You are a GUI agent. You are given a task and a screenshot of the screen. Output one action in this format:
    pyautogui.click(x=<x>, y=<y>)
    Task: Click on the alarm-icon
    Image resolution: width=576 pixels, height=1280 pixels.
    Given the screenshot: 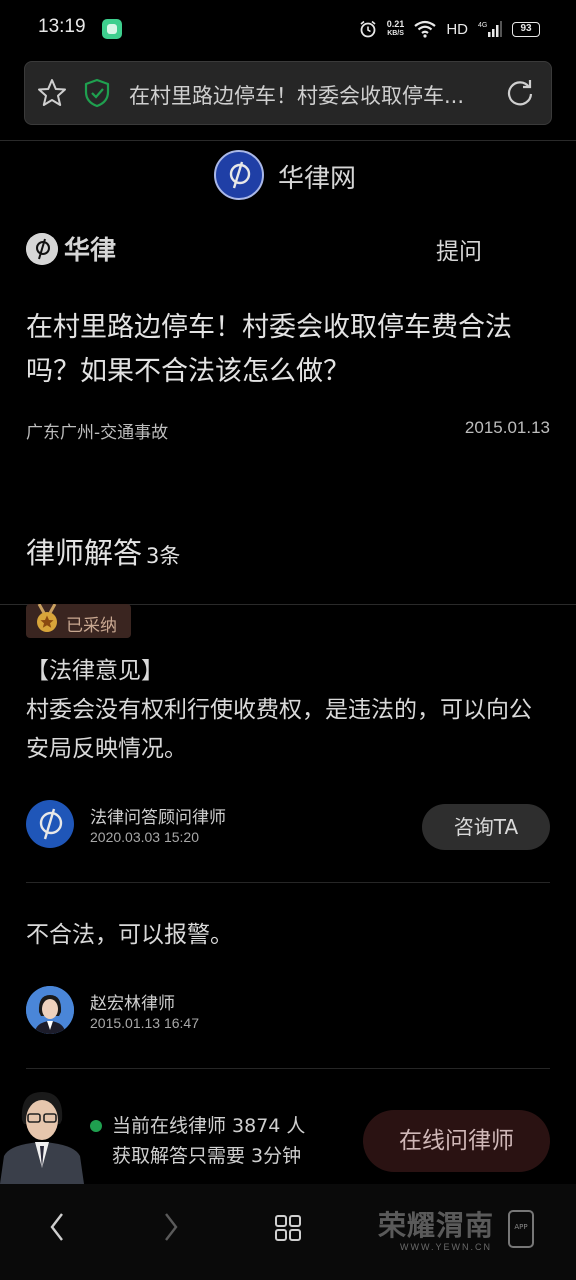 What is the action you would take?
    pyautogui.click(x=368, y=29)
    